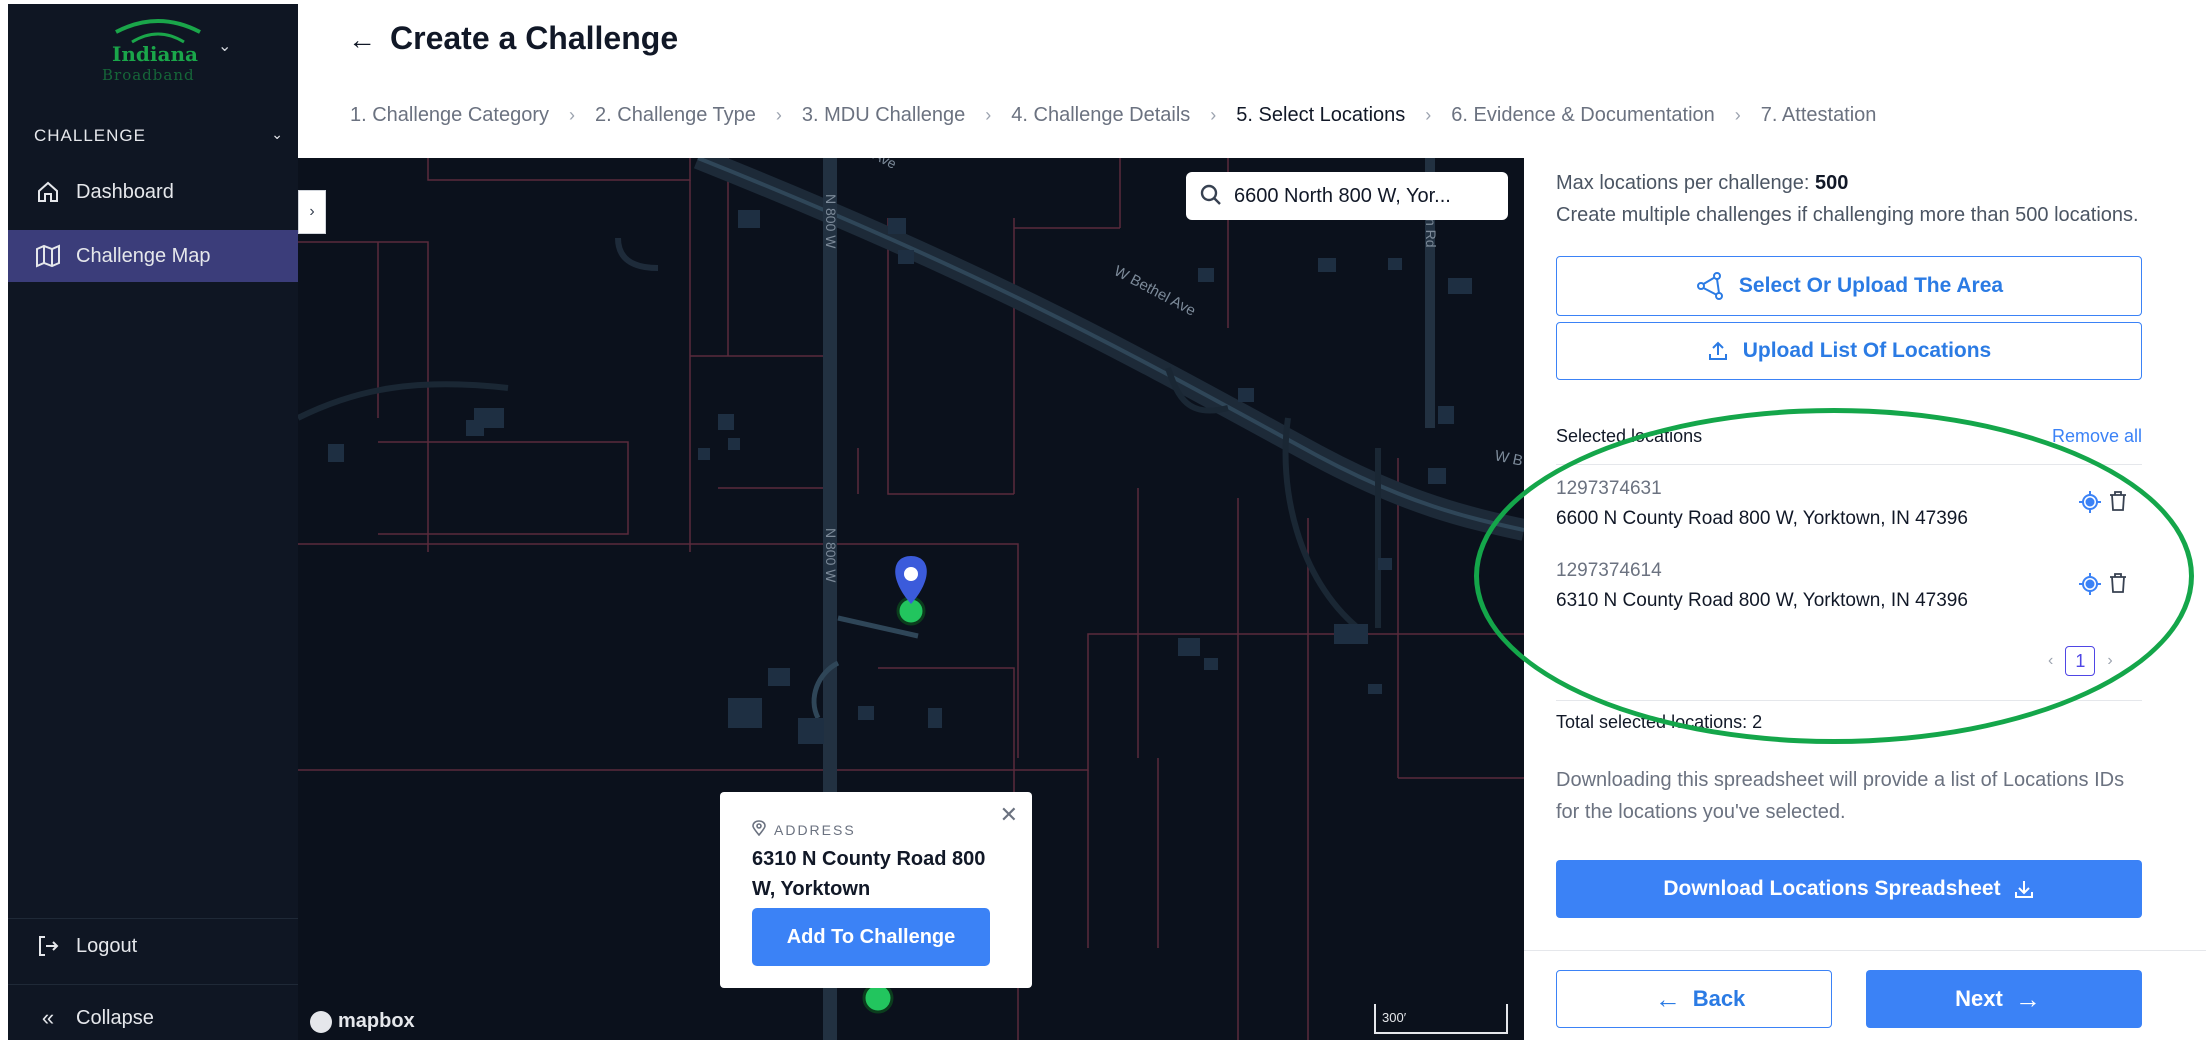 Image resolution: width=2206 pixels, height=1040 pixels. What do you see at coordinates (2004, 999) in the screenshot?
I see `next-button: Next →` at bounding box center [2004, 999].